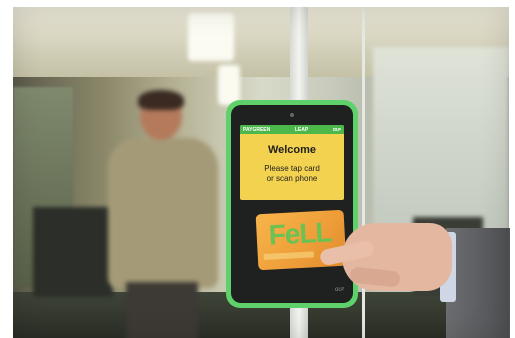 This screenshot has width=515, height=338. I want to click on card-stripe, so click(288, 255).